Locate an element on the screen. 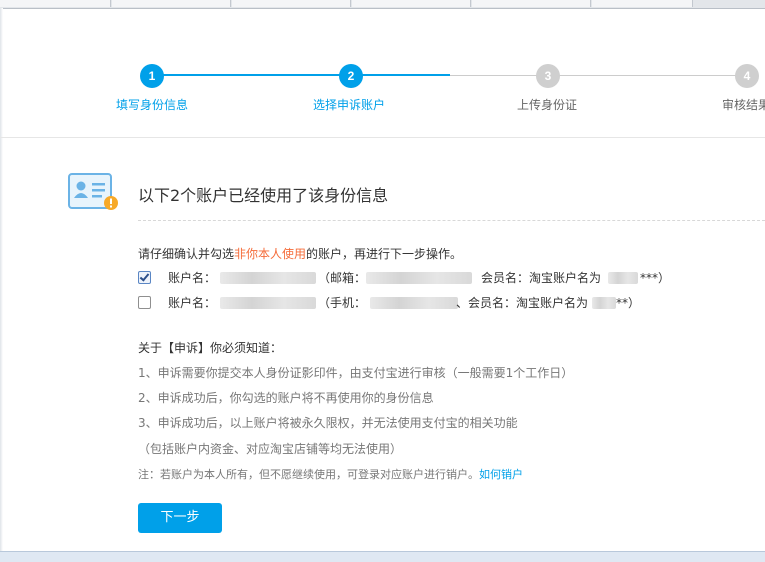 This screenshot has width=765, height=562. dashed-divider is located at coordinates (451, 220).